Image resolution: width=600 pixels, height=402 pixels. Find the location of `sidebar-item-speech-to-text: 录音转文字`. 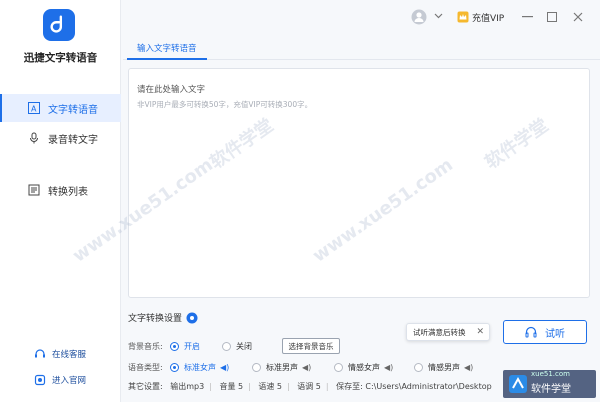

sidebar-item-speech-to-text: 录音转文字 is located at coordinates (60, 138).